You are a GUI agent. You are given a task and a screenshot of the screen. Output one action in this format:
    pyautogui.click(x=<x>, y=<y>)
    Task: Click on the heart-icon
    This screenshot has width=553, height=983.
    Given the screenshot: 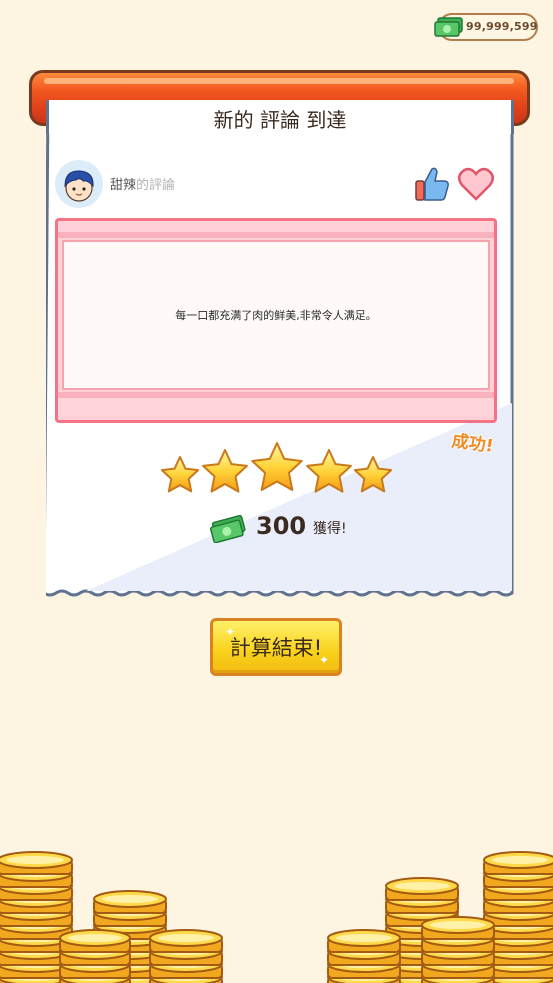 What is the action you would take?
    pyautogui.click(x=476, y=184)
    